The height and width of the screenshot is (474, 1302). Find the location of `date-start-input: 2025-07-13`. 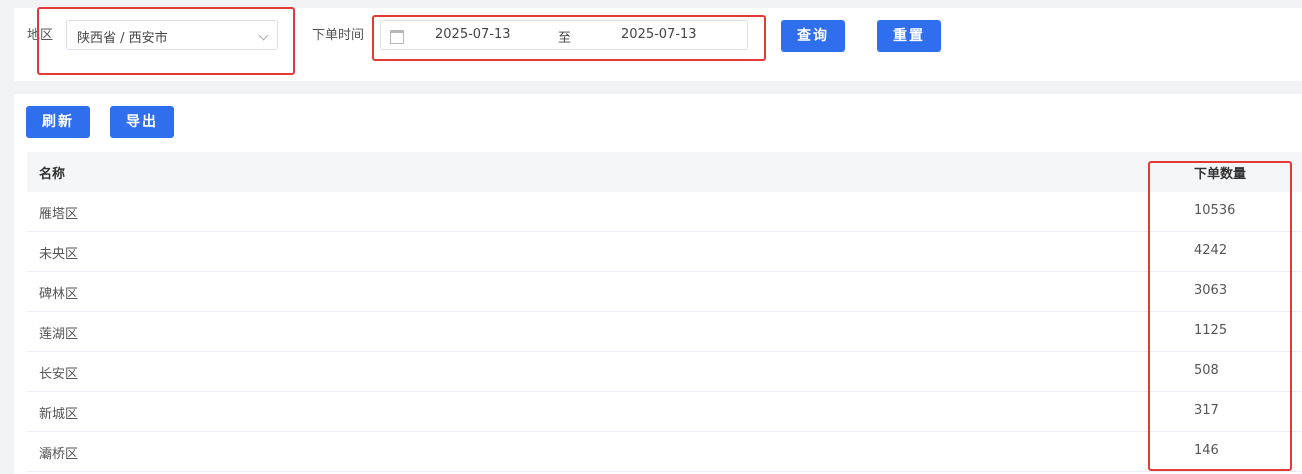

date-start-input: 2025-07-13 is located at coordinates (473, 34).